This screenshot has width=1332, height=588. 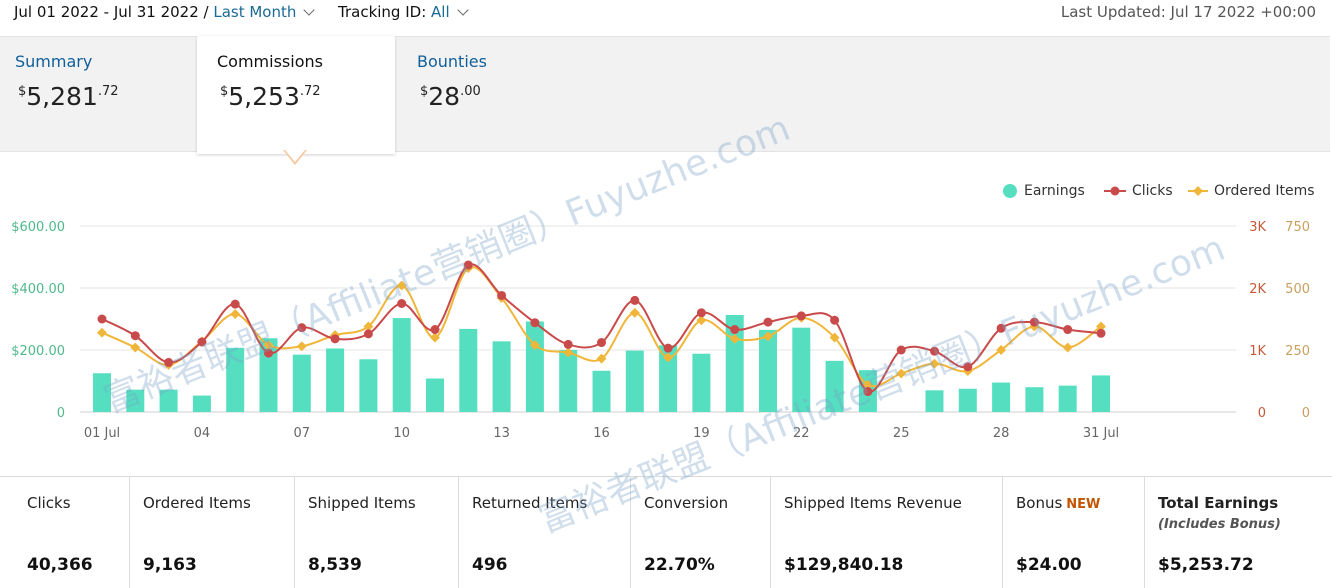 What do you see at coordinates (1297, 289) in the screenshot?
I see `ordered-axis-tick: 500` at bounding box center [1297, 289].